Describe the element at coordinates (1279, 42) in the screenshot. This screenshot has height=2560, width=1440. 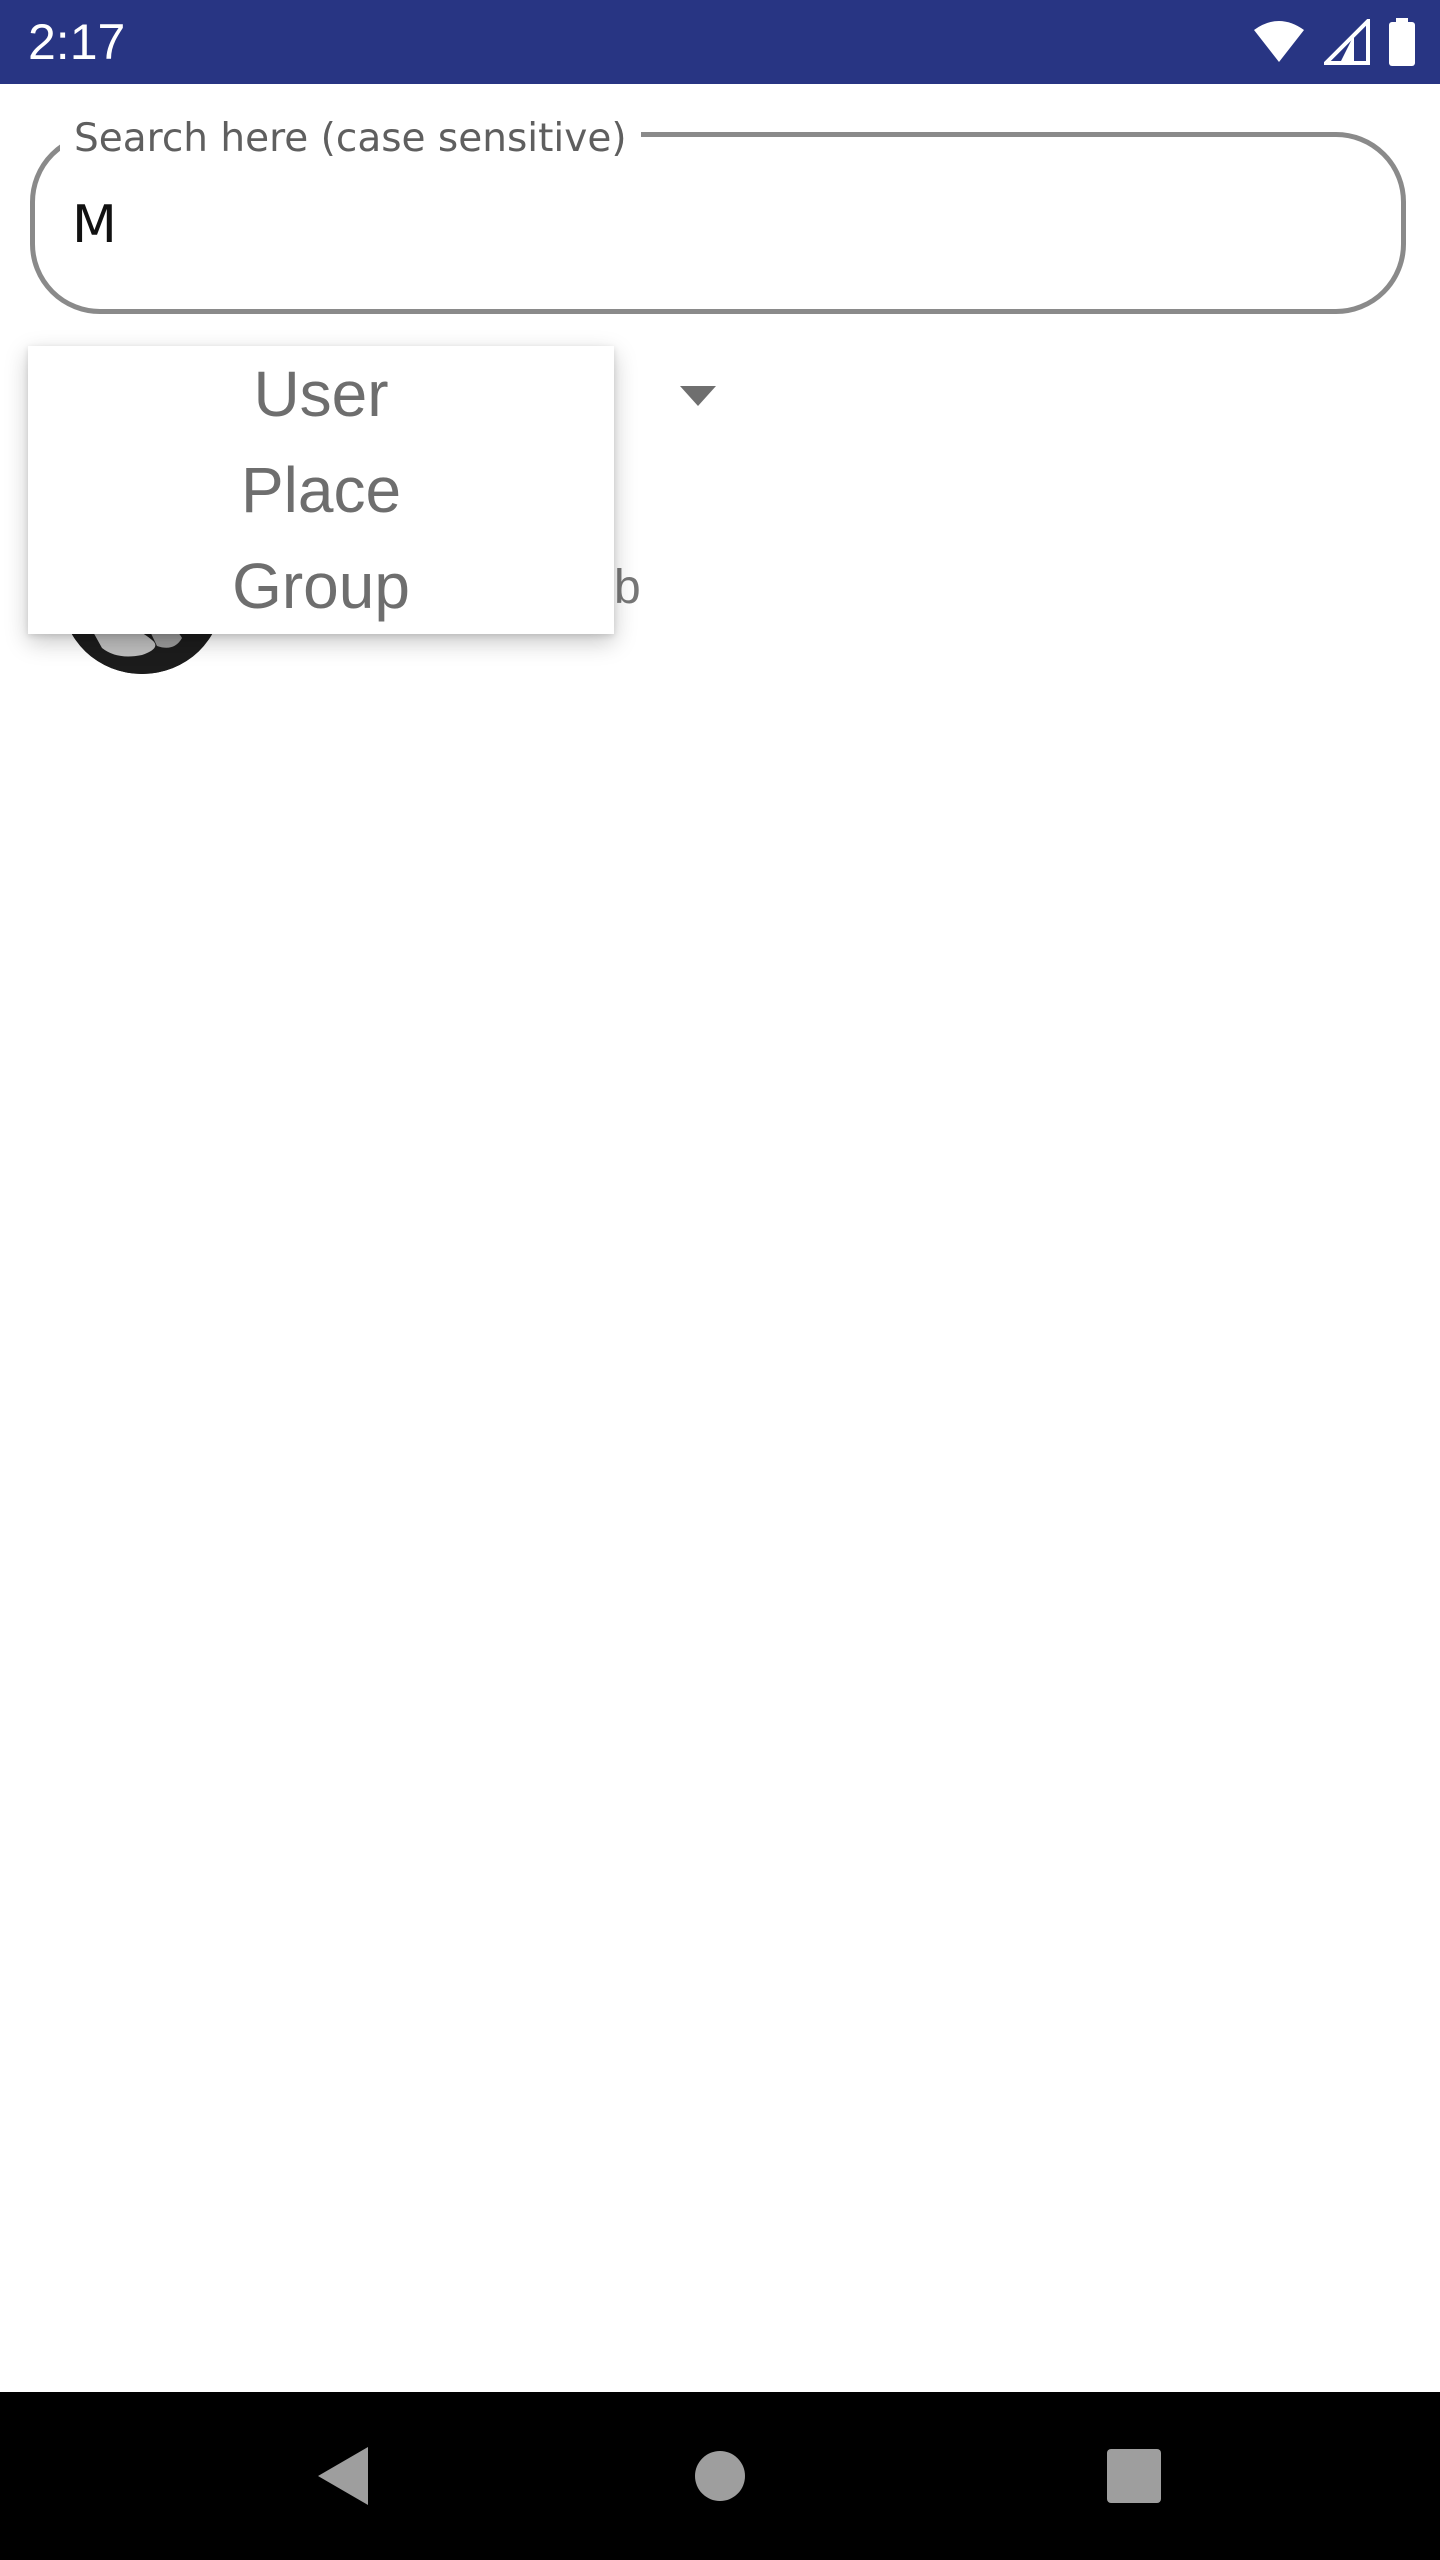
I see `wifi-icon` at that location.